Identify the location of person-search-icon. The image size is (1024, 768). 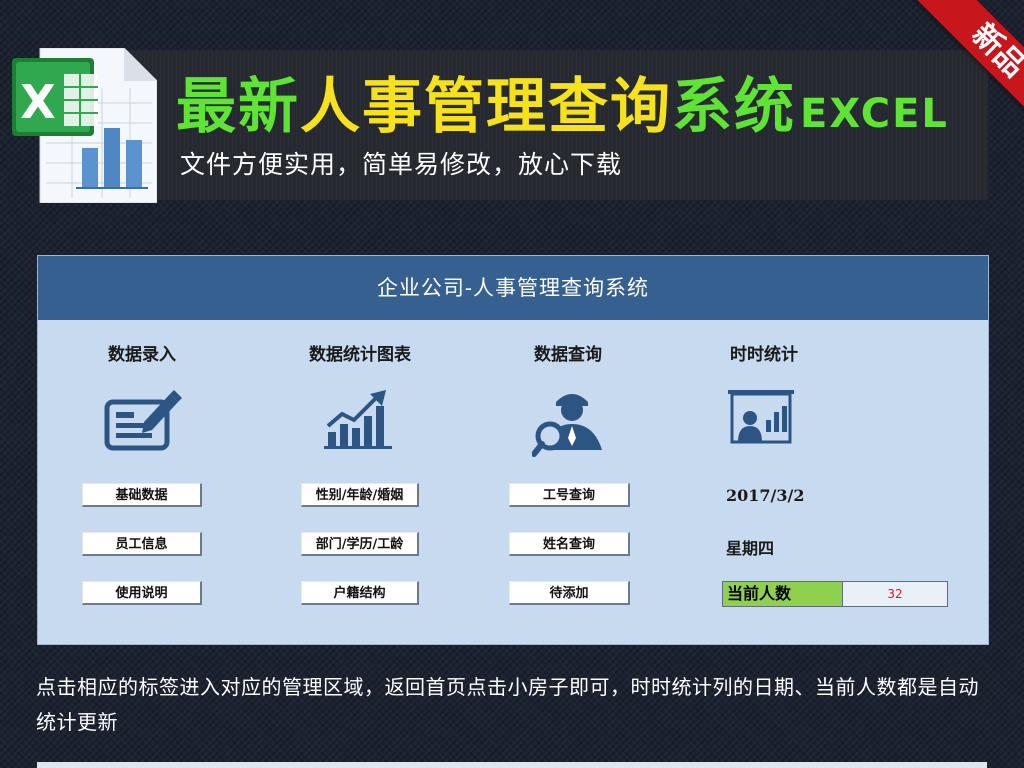
(569, 424).